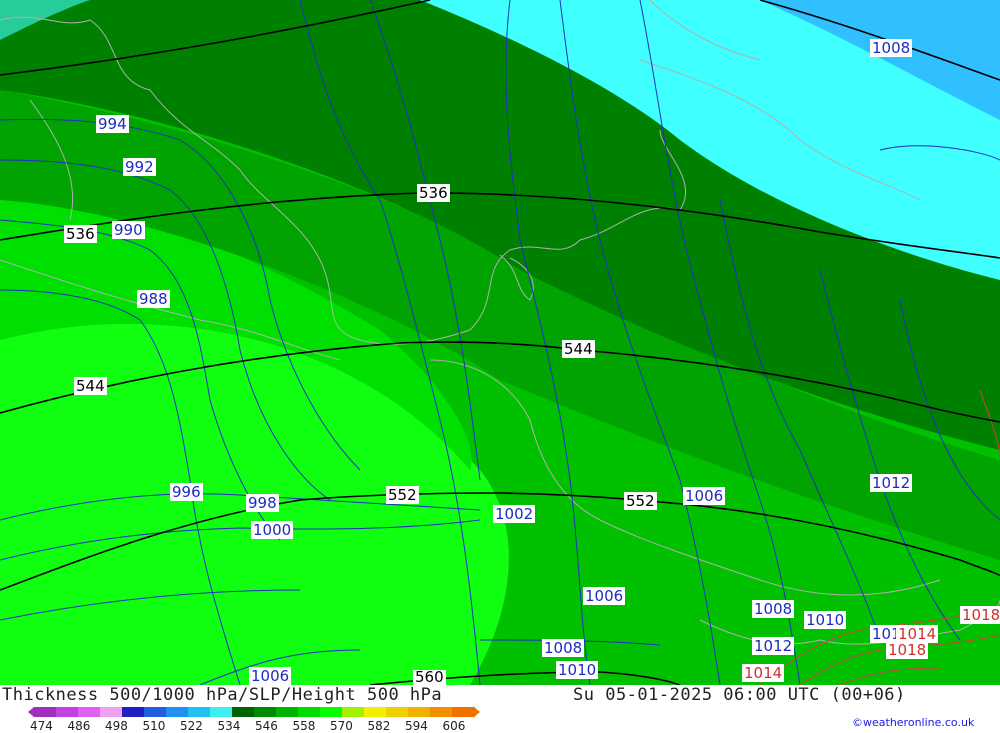 This screenshot has height=733, width=1000. Describe the element at coordinates (139, 167) in the screenshot. I see `isobar-label: 992` at that location.